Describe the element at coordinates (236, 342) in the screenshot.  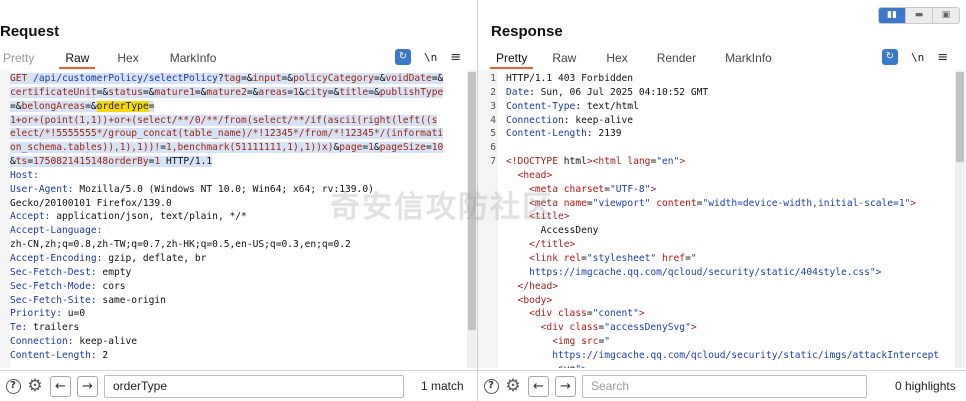
I see `request-line: Connection: keep-alive` at that location.